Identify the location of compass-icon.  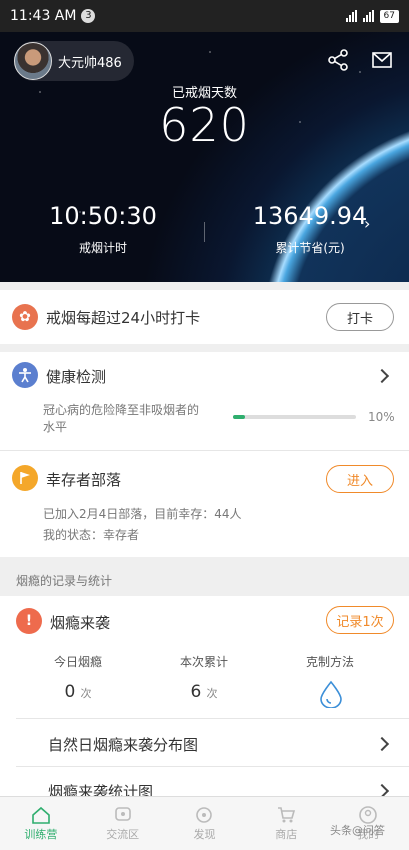
(204, 814).